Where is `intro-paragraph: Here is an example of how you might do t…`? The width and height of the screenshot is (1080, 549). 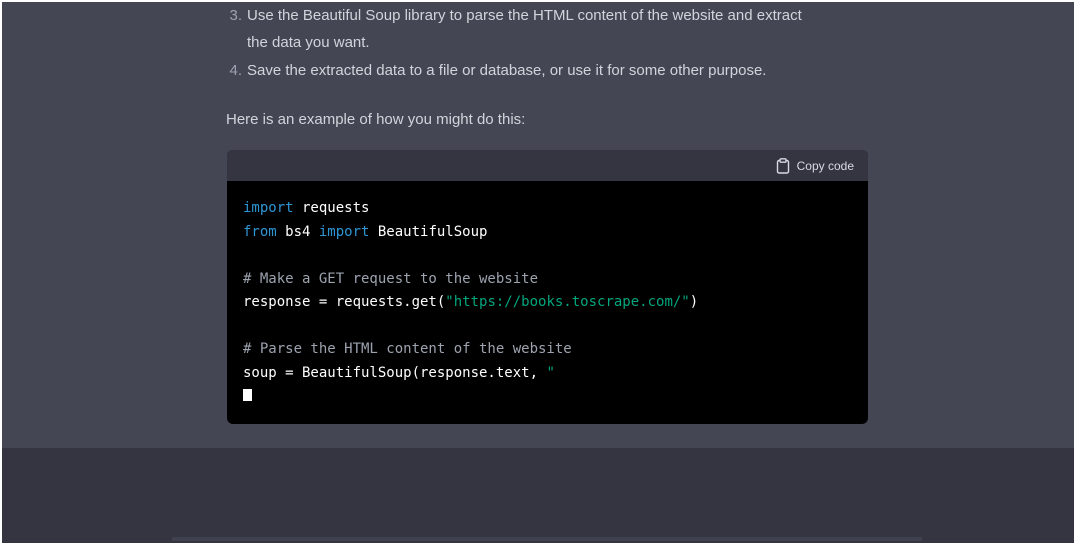
intro-paragraph: Here is an example of how you might do t… is located at coordinates (376, 119).